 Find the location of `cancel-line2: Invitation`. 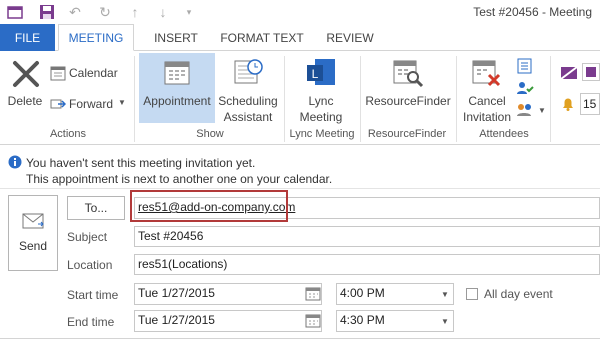

cancel-line2: Invitation is located at coordinates (487, 117).